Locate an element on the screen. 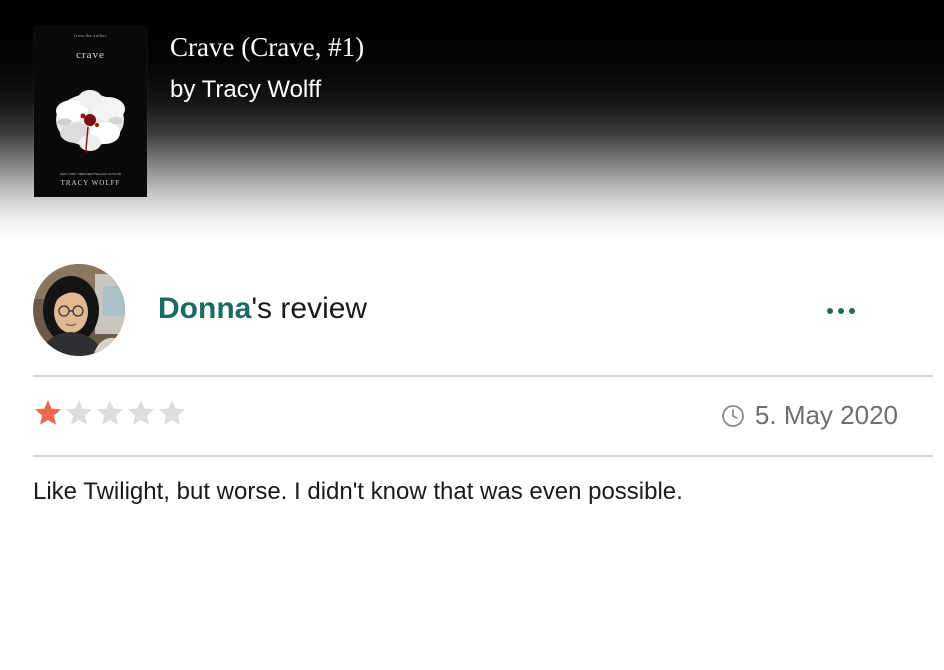 This screenshot has width=944, height=670. avatar-photo is located at coordinates (79, 310).